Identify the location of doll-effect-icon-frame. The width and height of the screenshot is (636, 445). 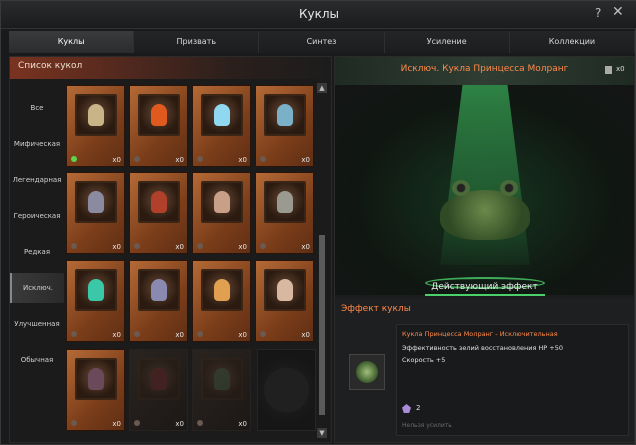
(367, 372).